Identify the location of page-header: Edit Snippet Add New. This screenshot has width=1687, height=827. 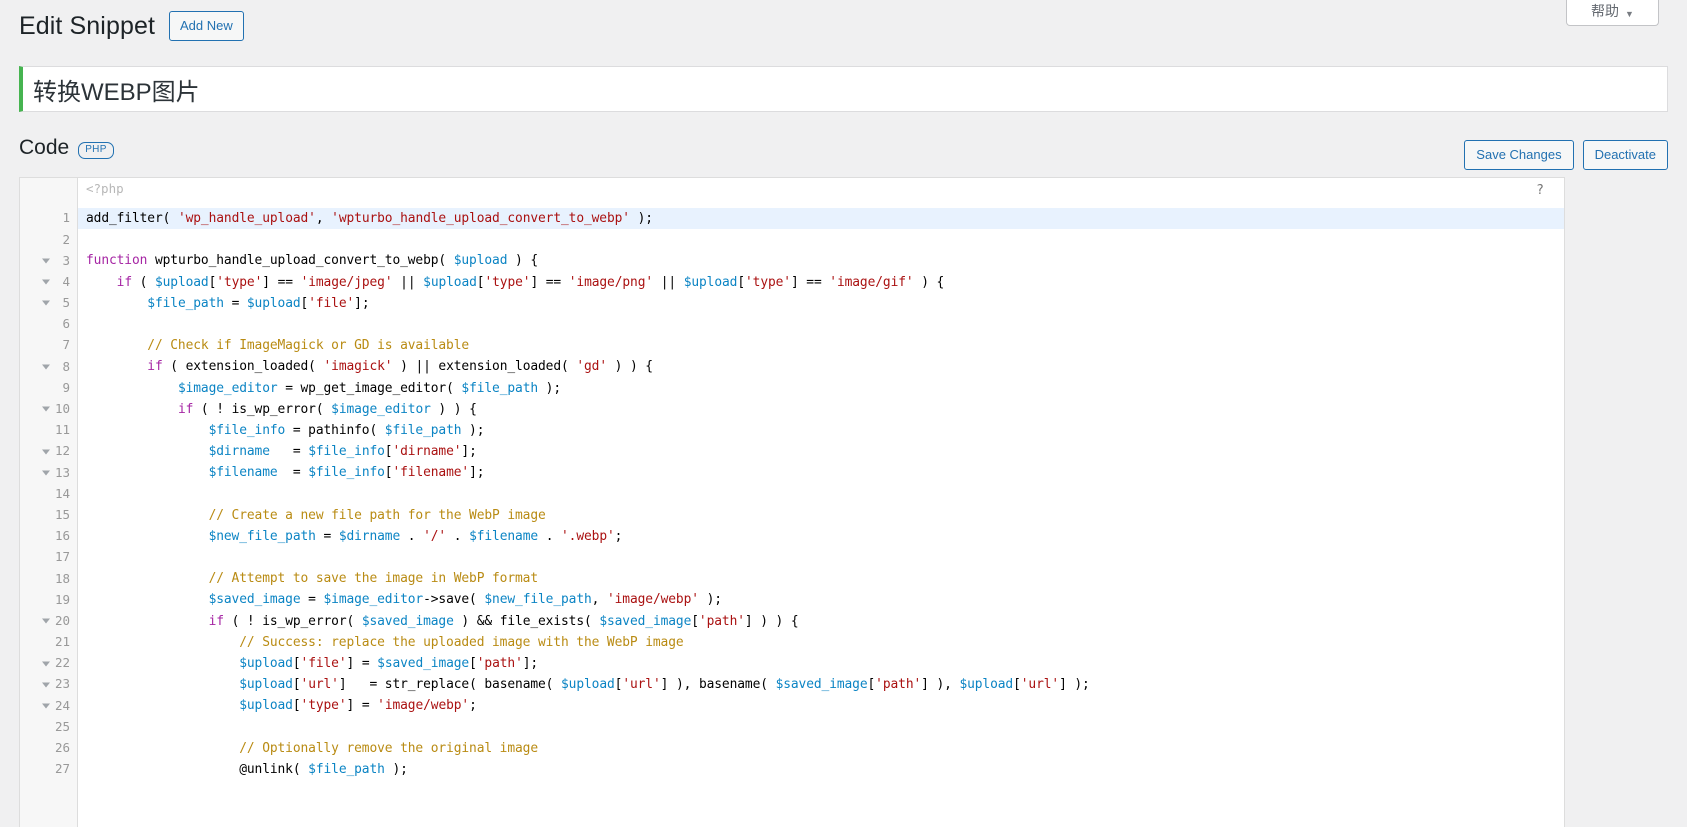
(131, 26).